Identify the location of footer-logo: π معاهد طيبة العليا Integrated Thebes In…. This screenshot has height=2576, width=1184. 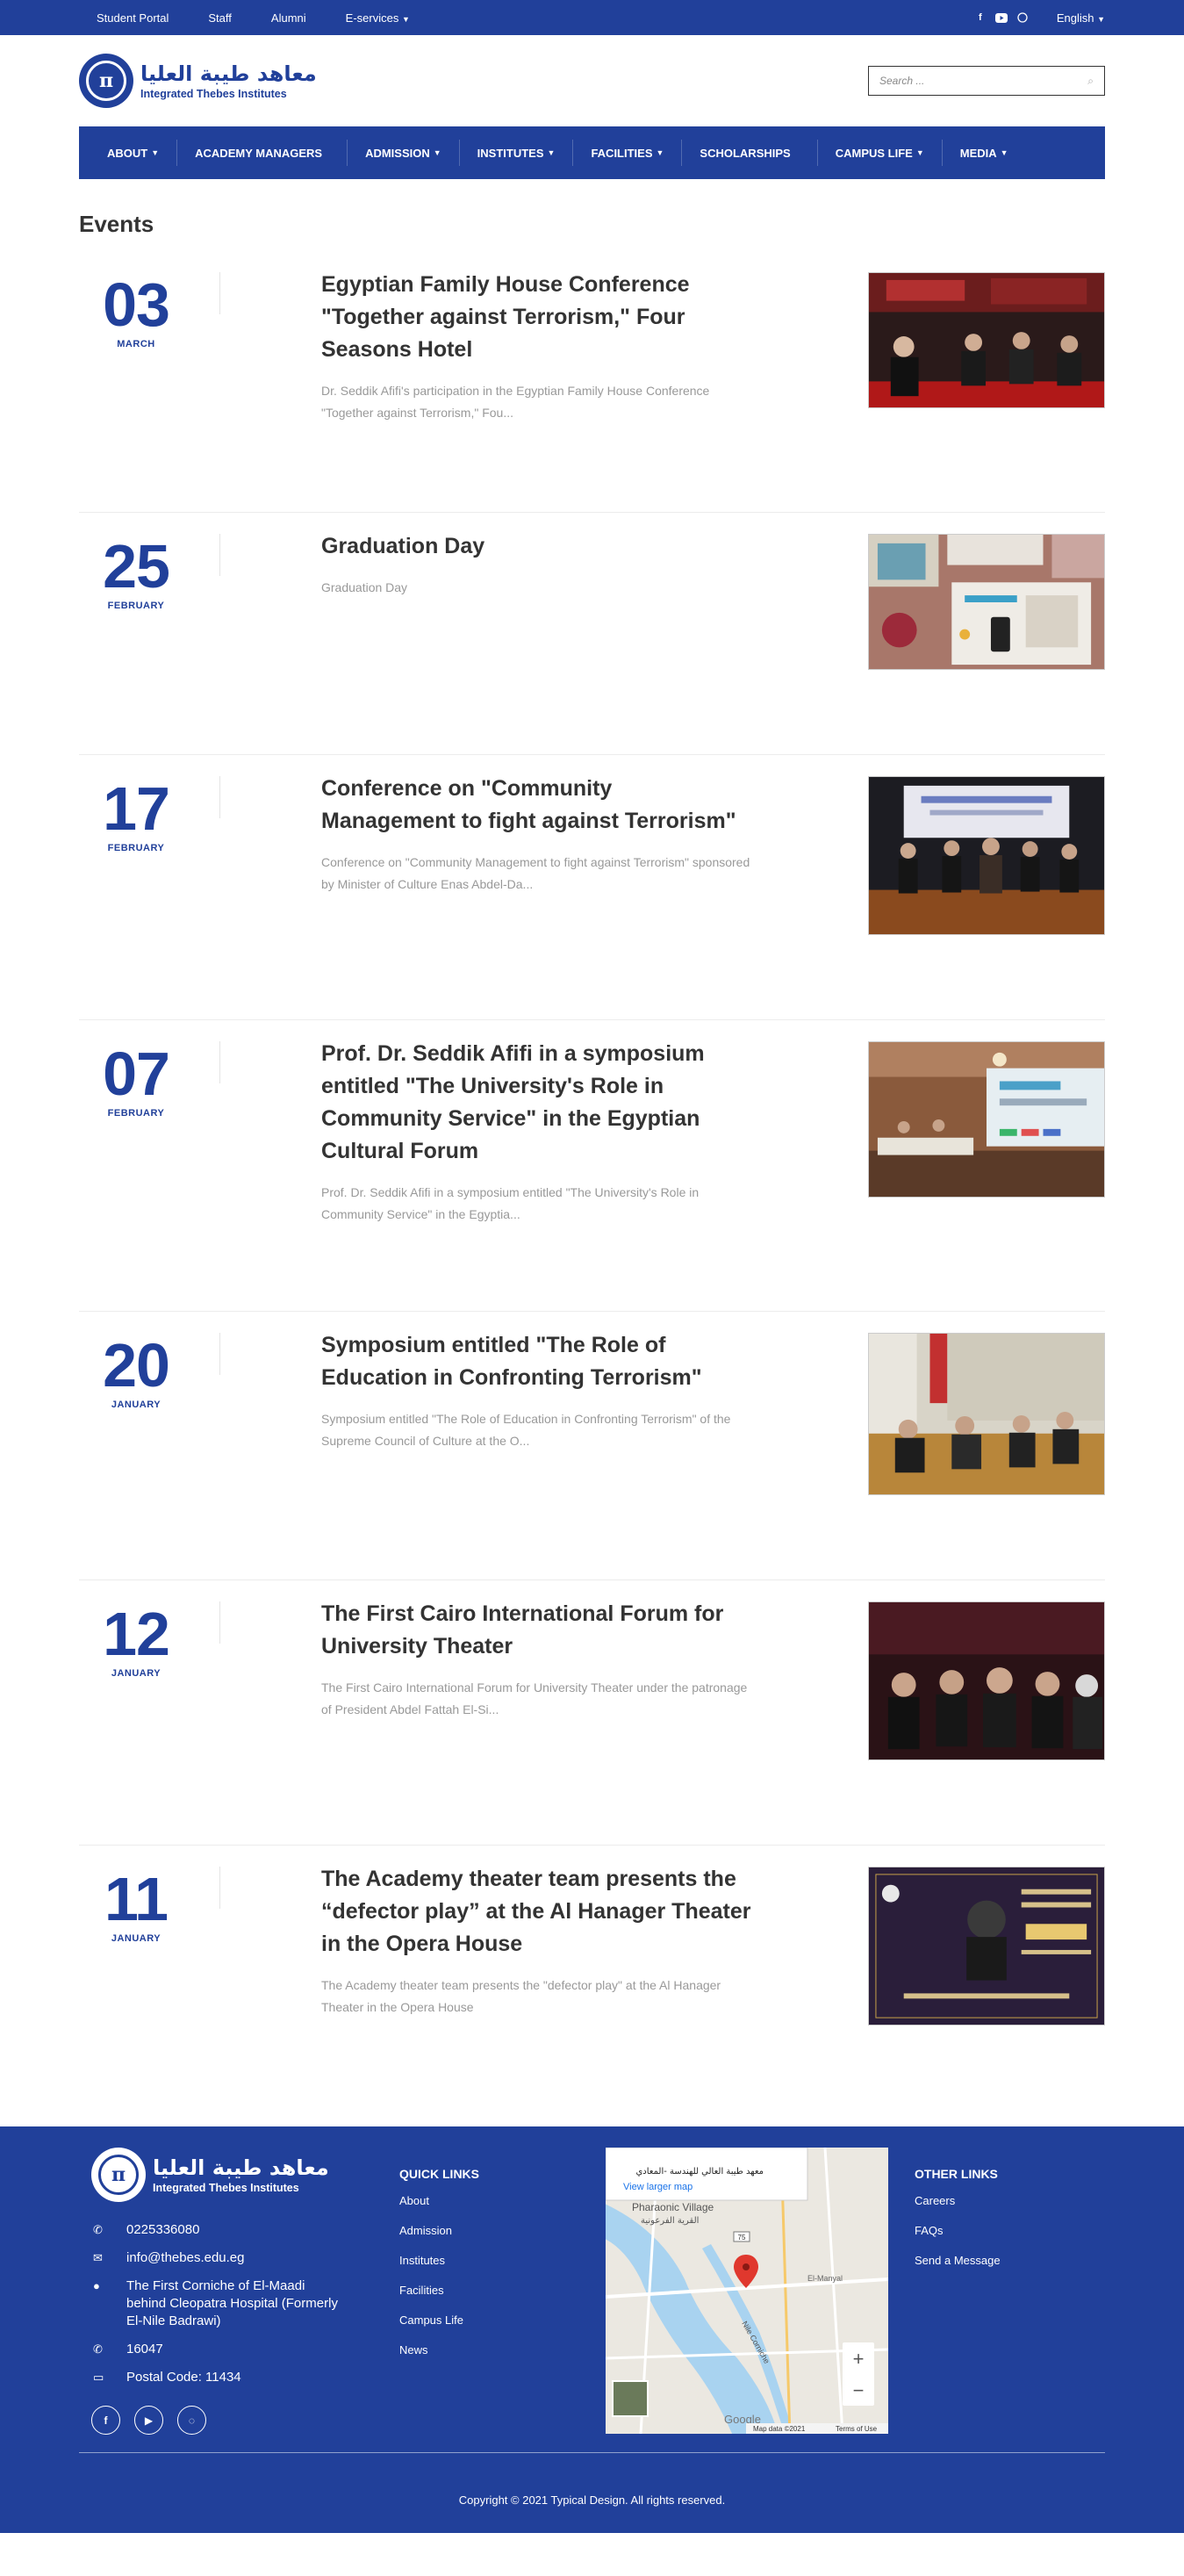
(245, 2175).